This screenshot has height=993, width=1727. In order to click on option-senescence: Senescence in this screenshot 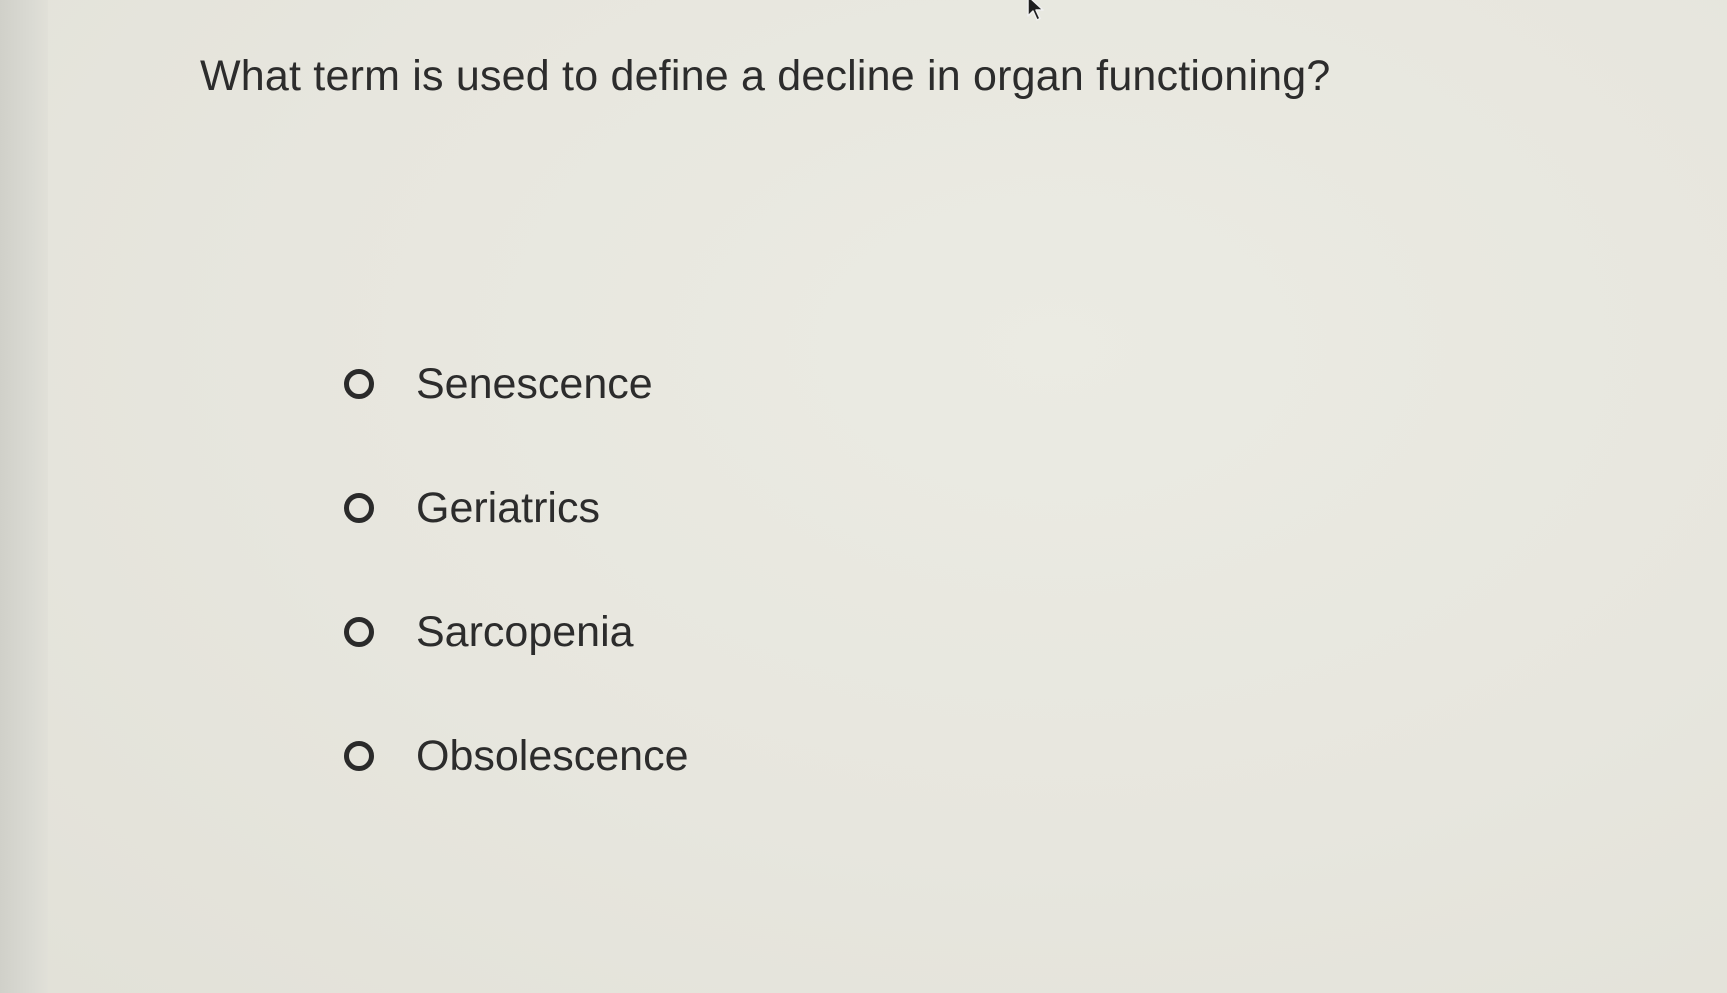, I will do `click(516, 384)`.